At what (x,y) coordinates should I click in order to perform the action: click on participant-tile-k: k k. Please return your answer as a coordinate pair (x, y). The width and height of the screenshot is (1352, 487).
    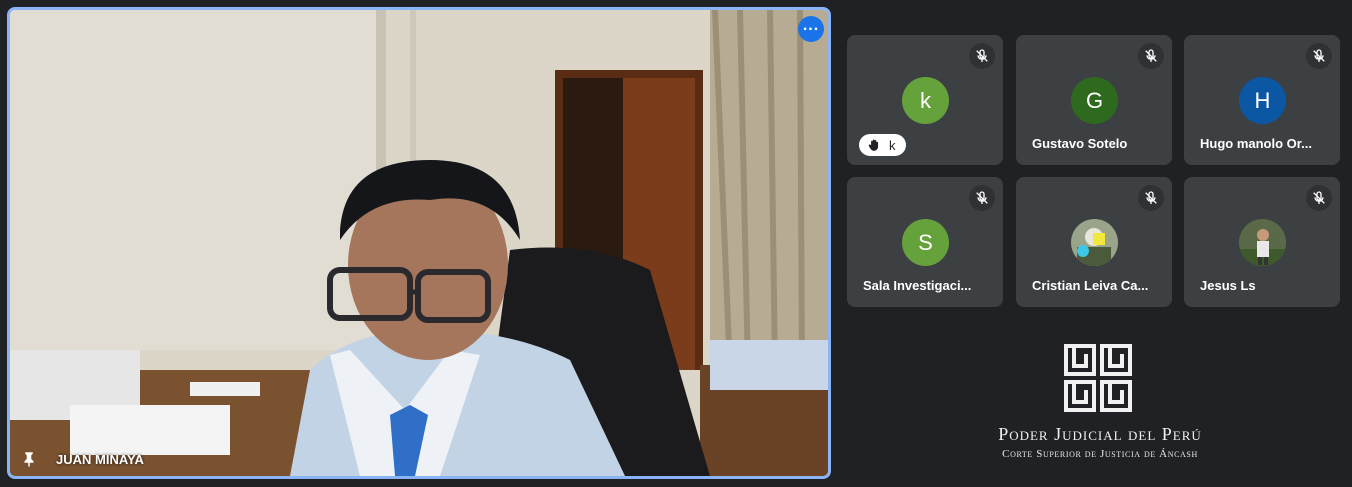
    Looking at the image, I should click on (925, 100).